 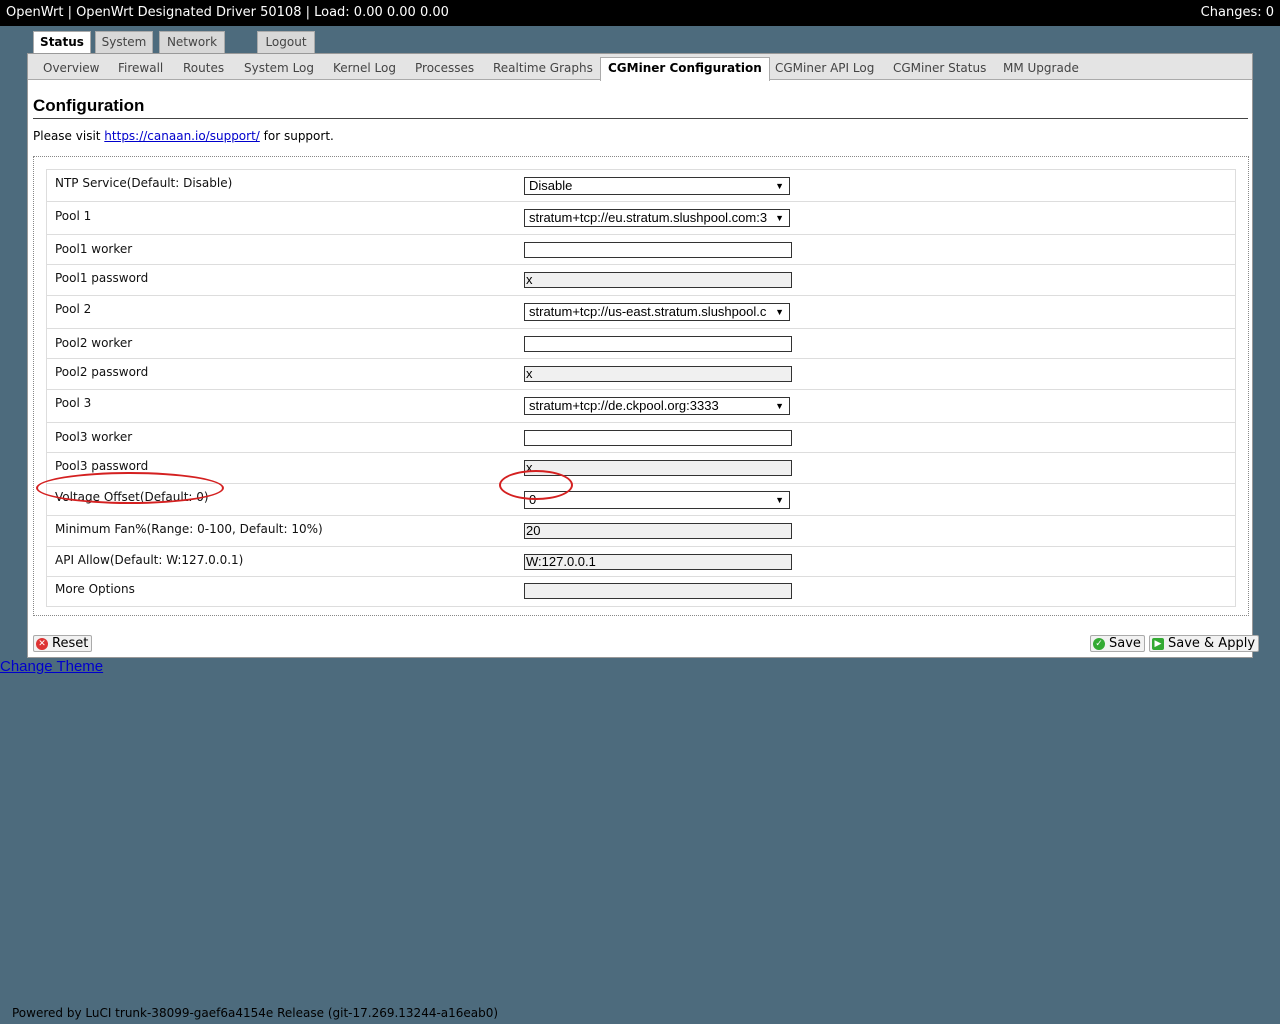 What do you see at coordinates (192, 42) in the screenshot?
I see `tab-network: Network` at bounding box center [192, 42].